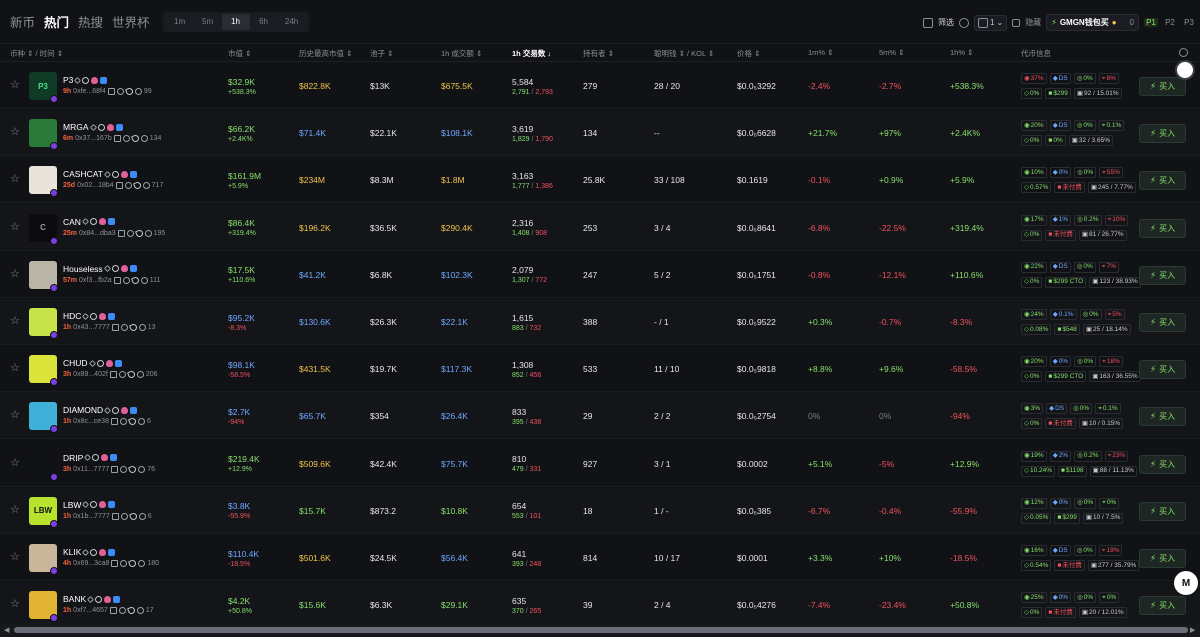 The height and width of the screenshot is (637, 1200). I want to click on token-address: 0xfe...68f4, so click(89, 91).